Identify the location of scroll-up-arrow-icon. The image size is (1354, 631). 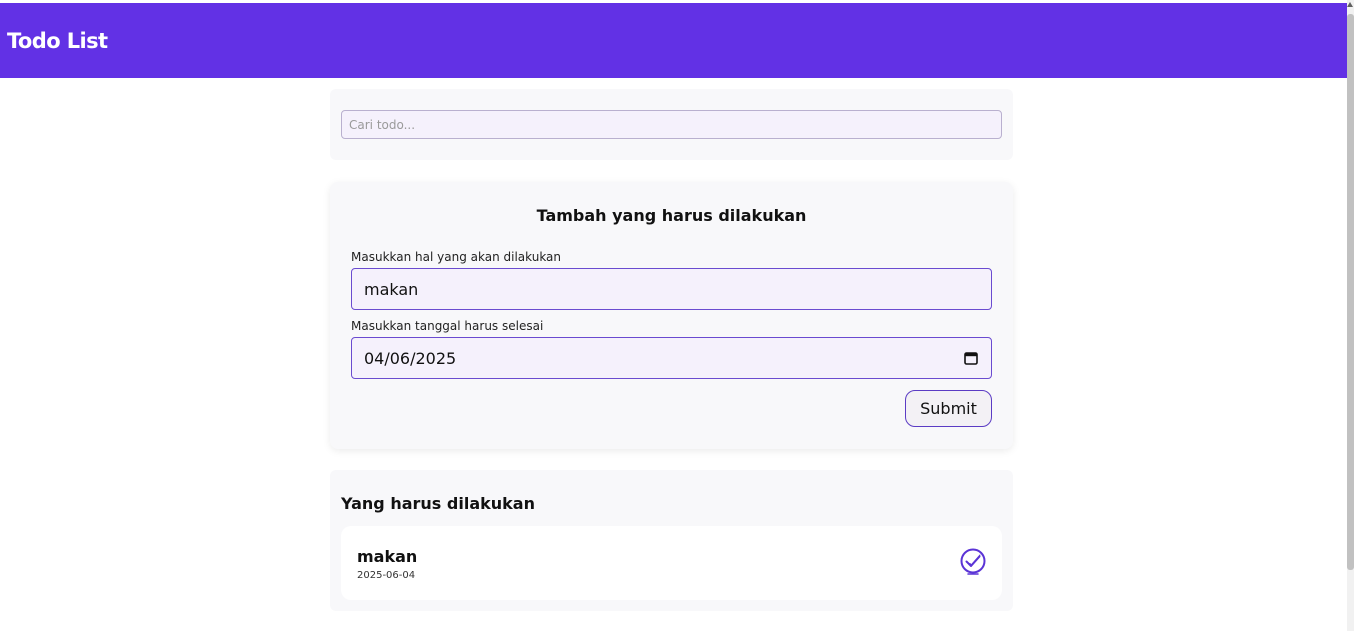
(1350, 4).